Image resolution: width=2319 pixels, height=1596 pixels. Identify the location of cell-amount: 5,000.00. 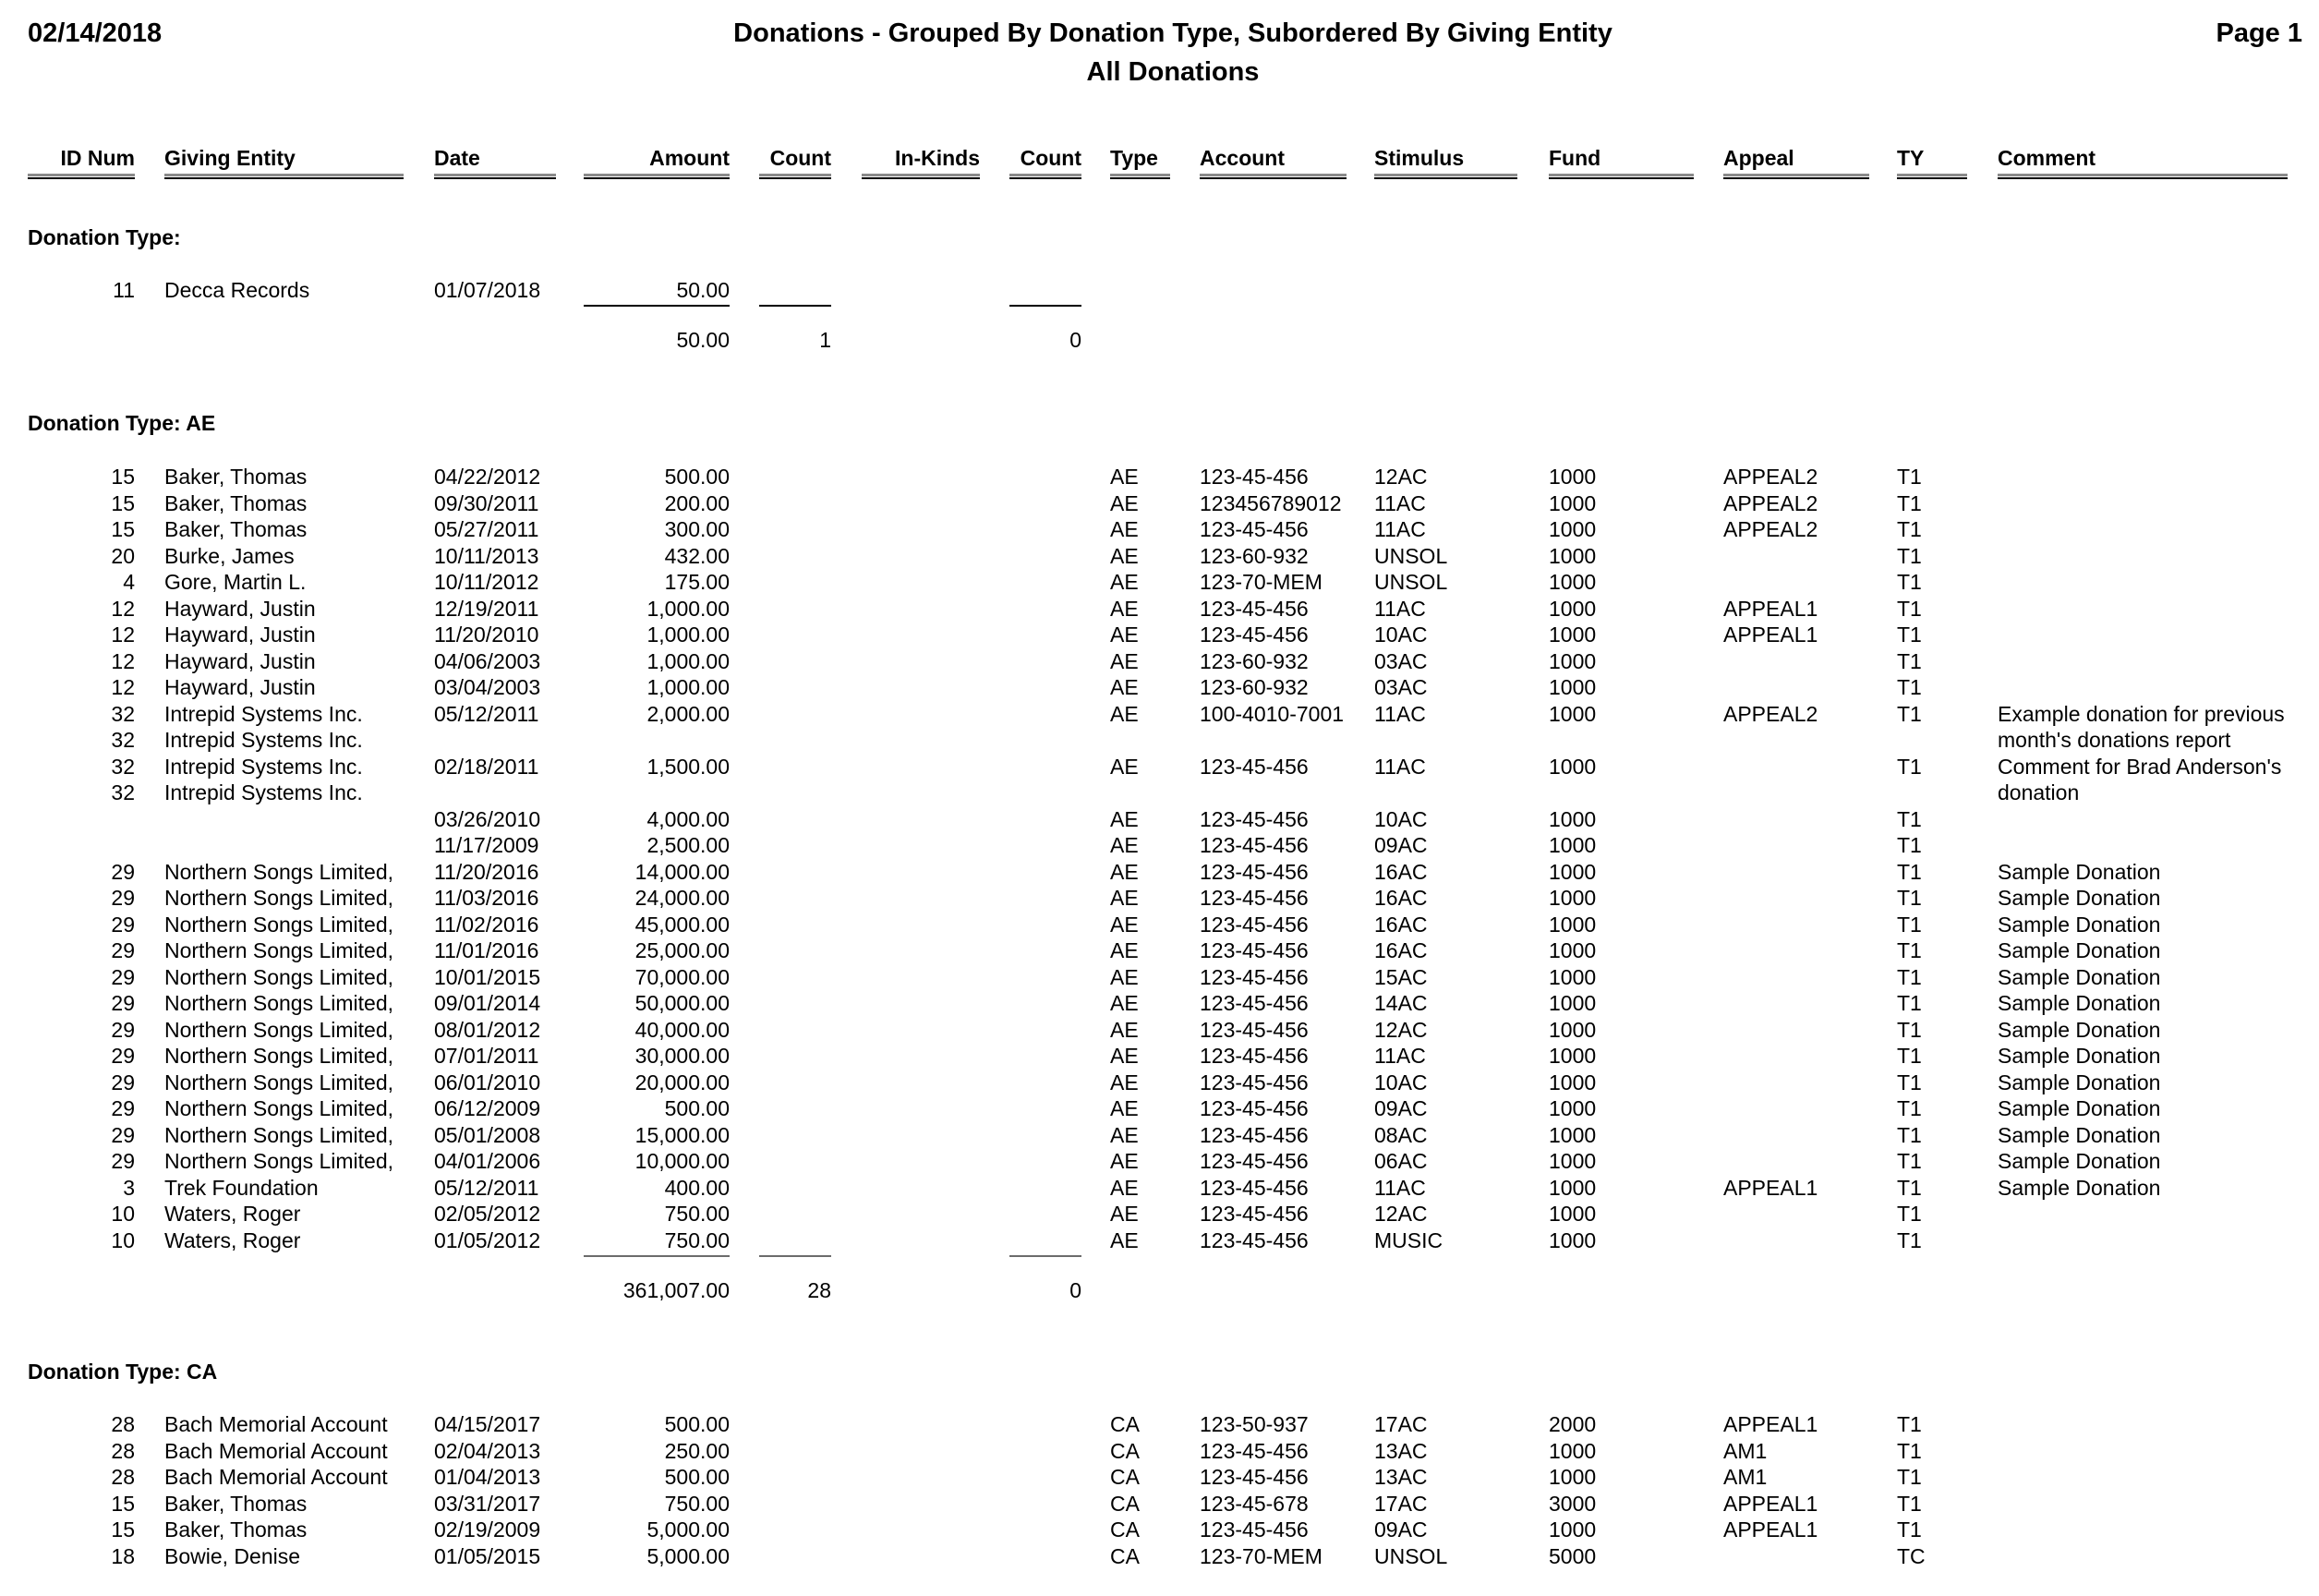
(688, 1529).